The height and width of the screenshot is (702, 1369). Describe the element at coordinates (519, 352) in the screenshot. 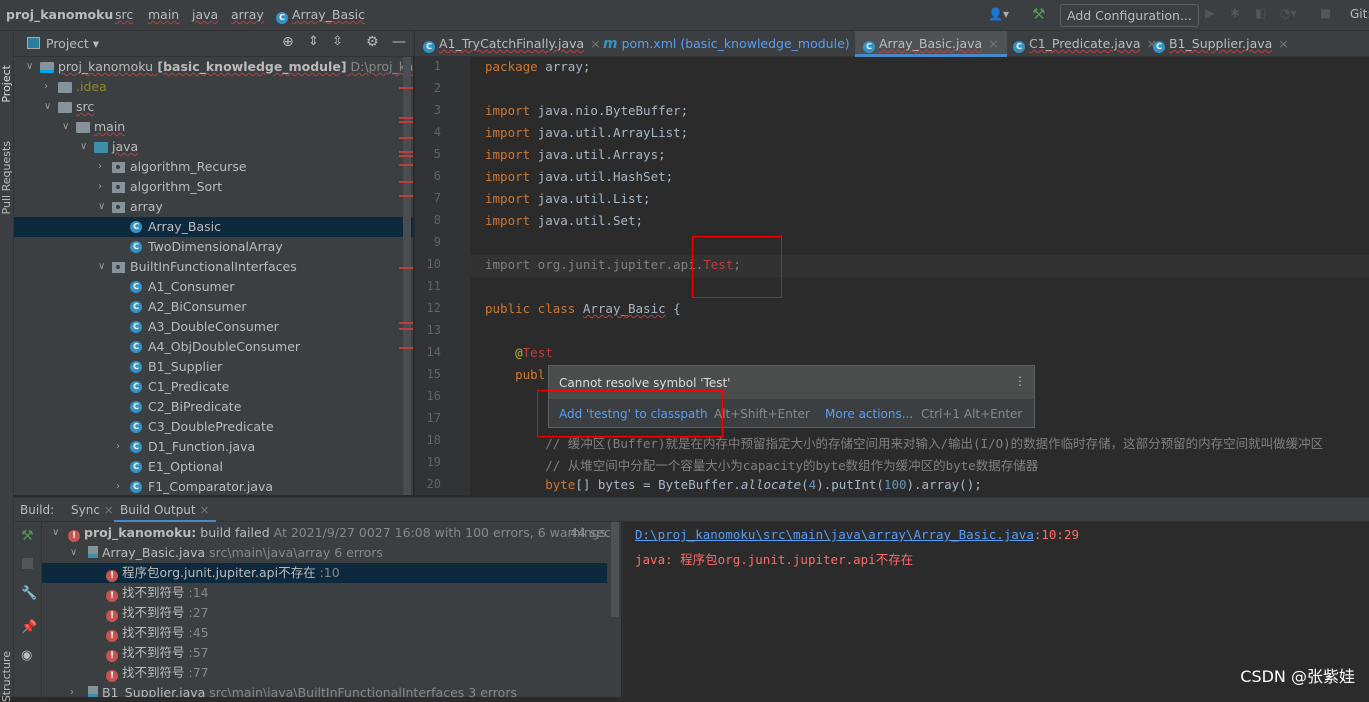

I see `code-line: @Test` at that location.